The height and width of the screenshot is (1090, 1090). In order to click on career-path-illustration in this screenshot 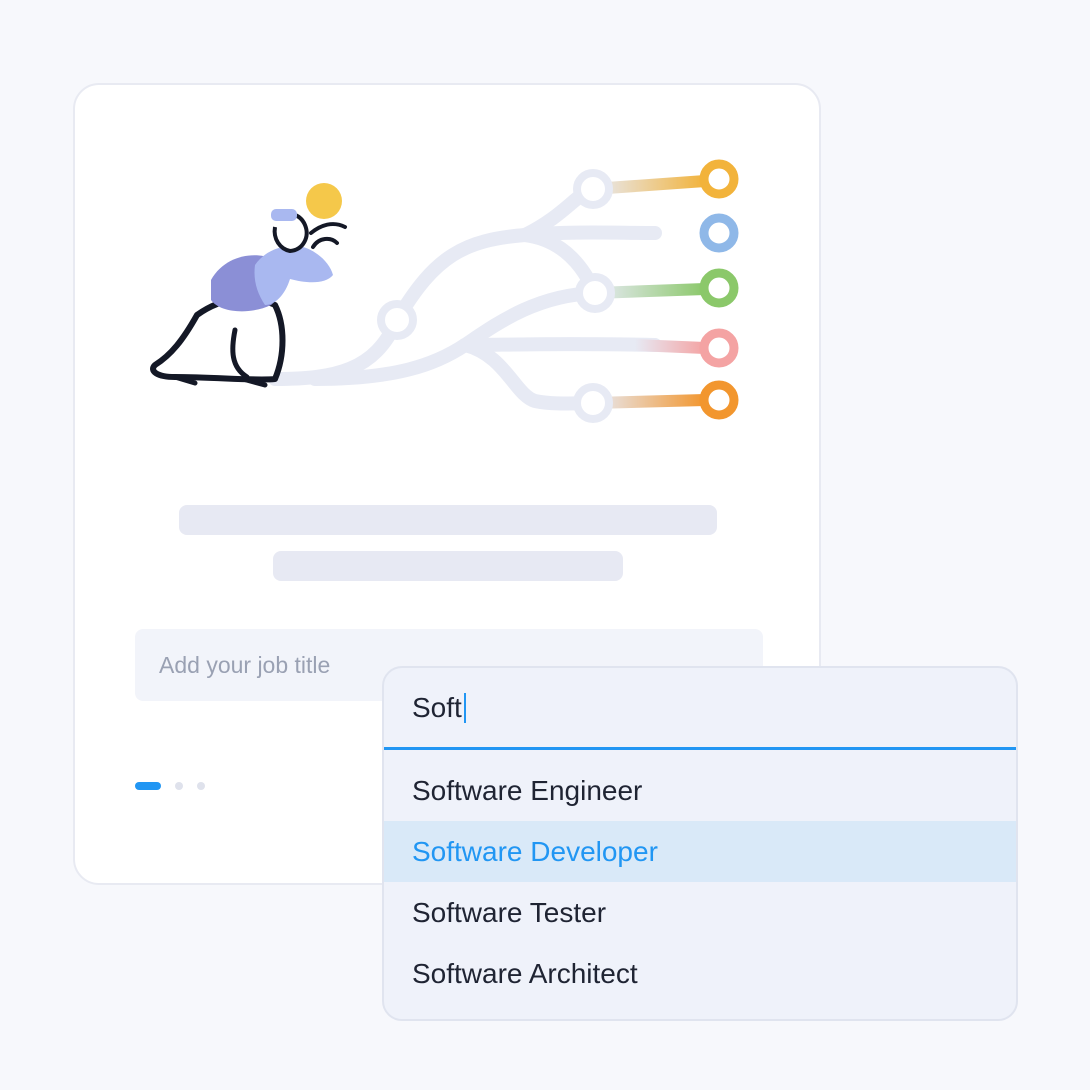, I will do `click(444, 291)`.